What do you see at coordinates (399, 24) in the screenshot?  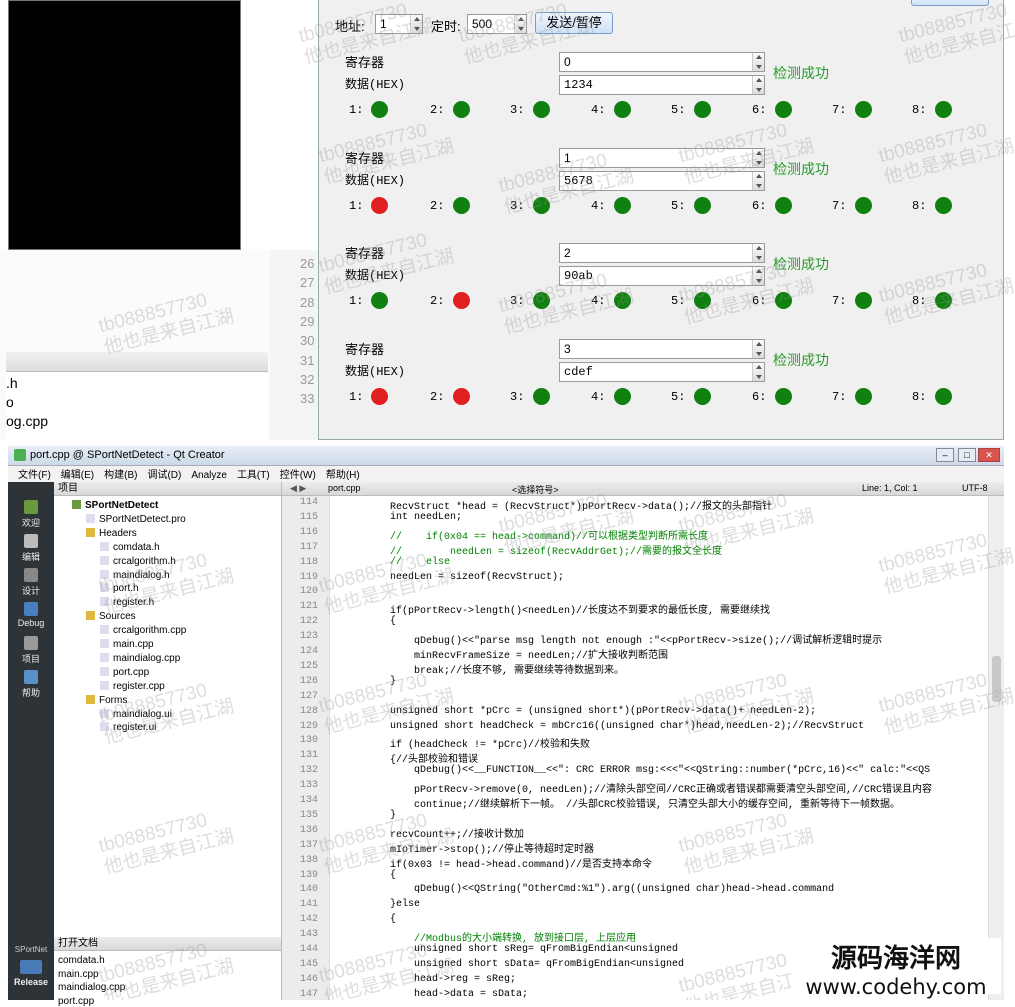 I see `address-spinbox: 1` at bounding box center [399, 24].